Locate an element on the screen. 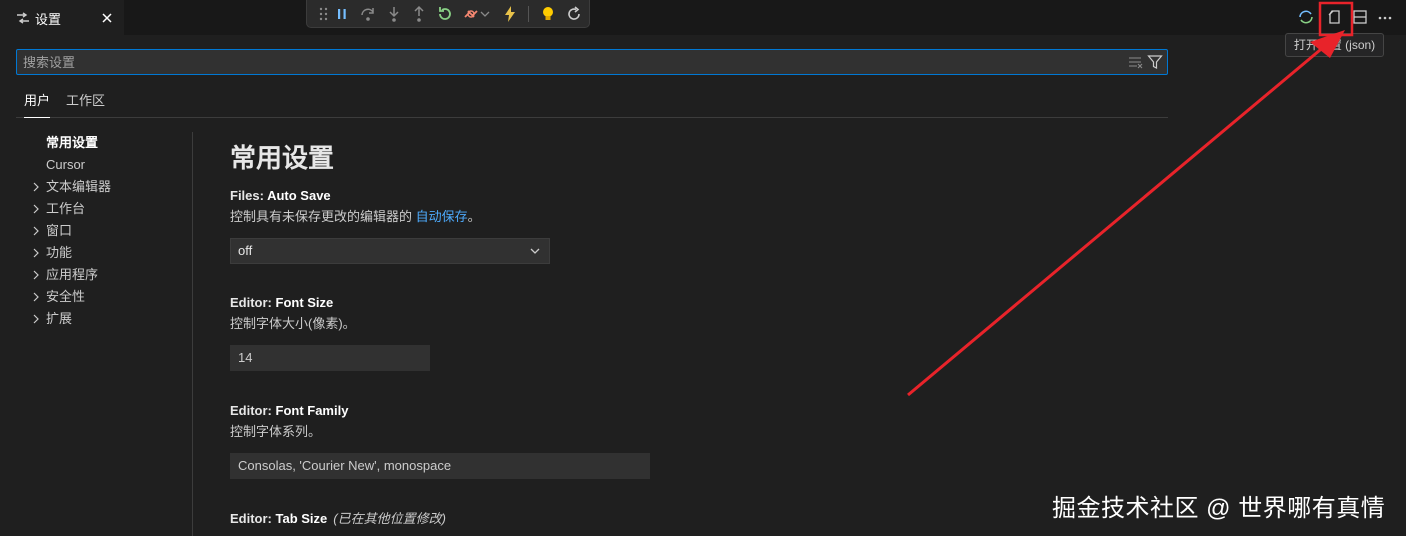 This screenshot has height=536, width=1406. sync-icon is located at coordinates (1306, 17).